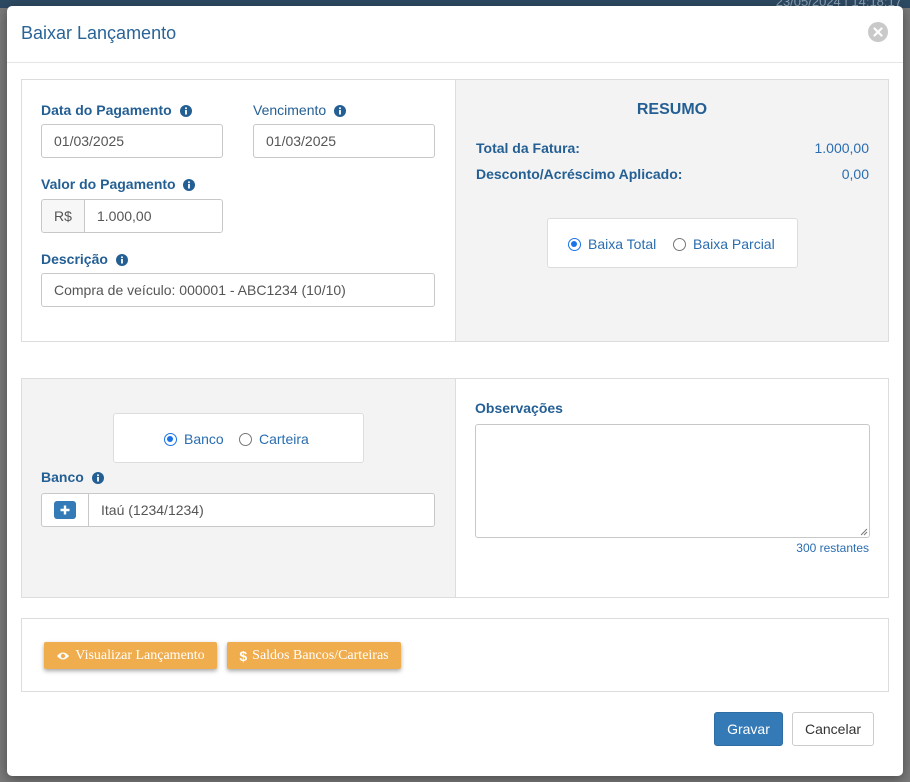 The height and width of the screenshot is (782, 910). I want to click on payment-date-label: Data do Pagamento, so click(116, 110).